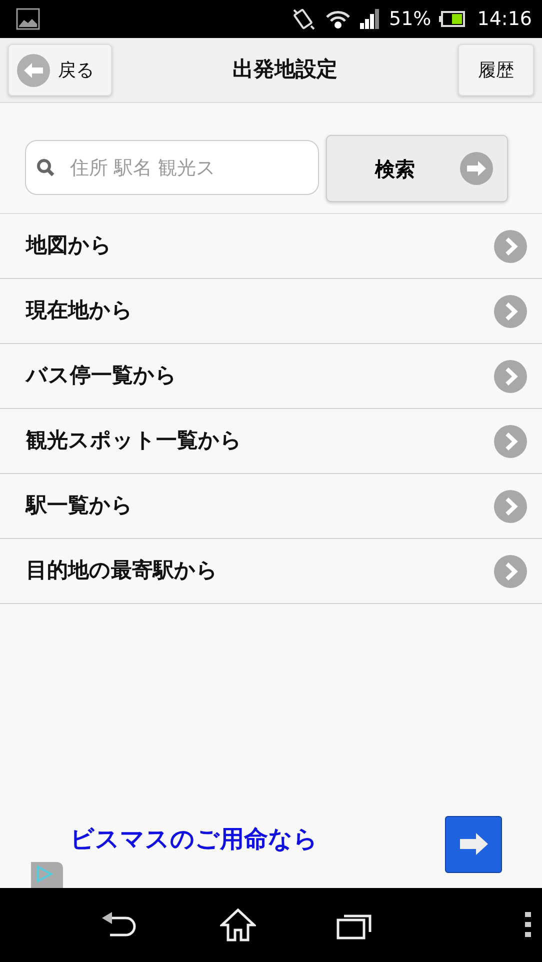 This screenshot has width=542, height=962. Describe the element at coordinates (528, 925) in the screenshot. I see `overflow-menu-icon` at that location.